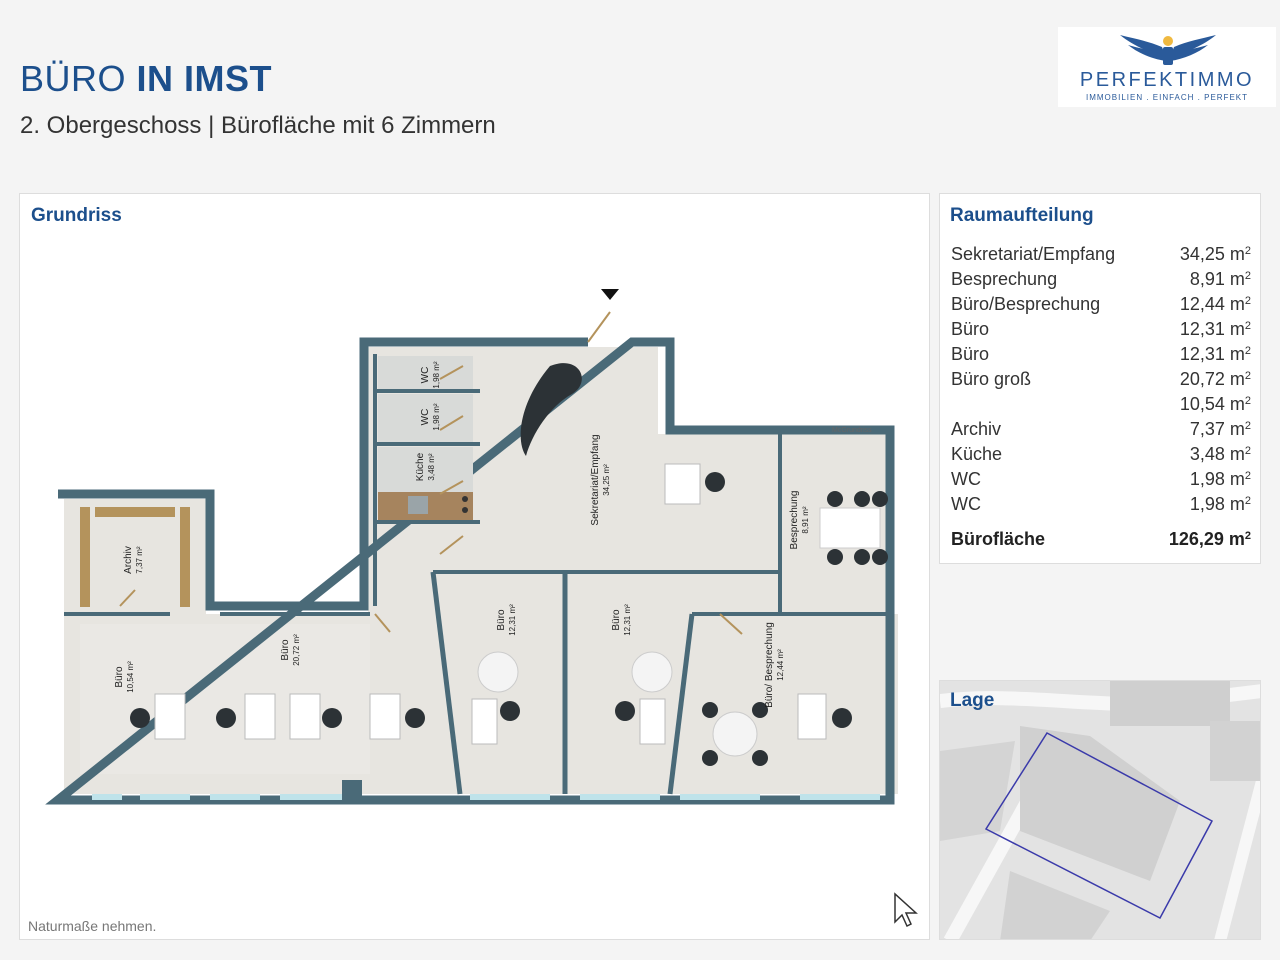 The width and height of the screenshot is (1280, 960). What do you see at coordinates (1220, 279) in the screenshot?
I see `room-area: 8,91 m2` at bounding box center [1220, 279].